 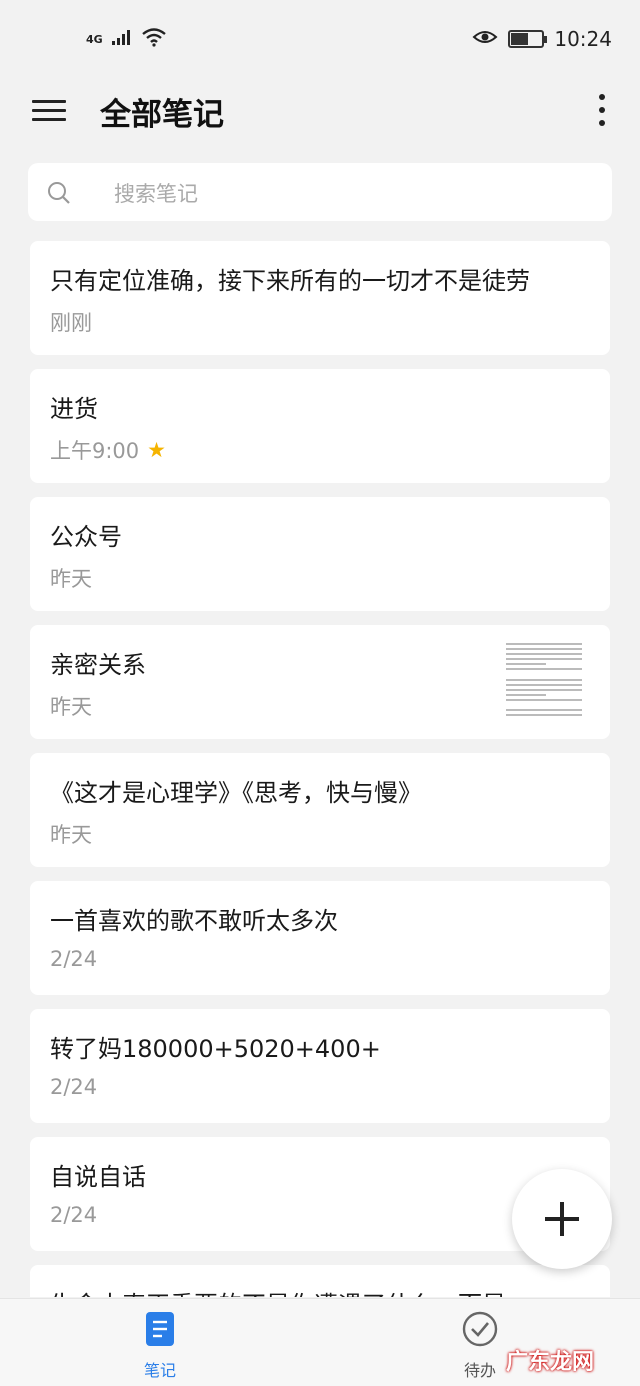 What do you see at coordinates (59, 193) in the screenshot?
I see `search-icon` at bounding box center [59, 193].